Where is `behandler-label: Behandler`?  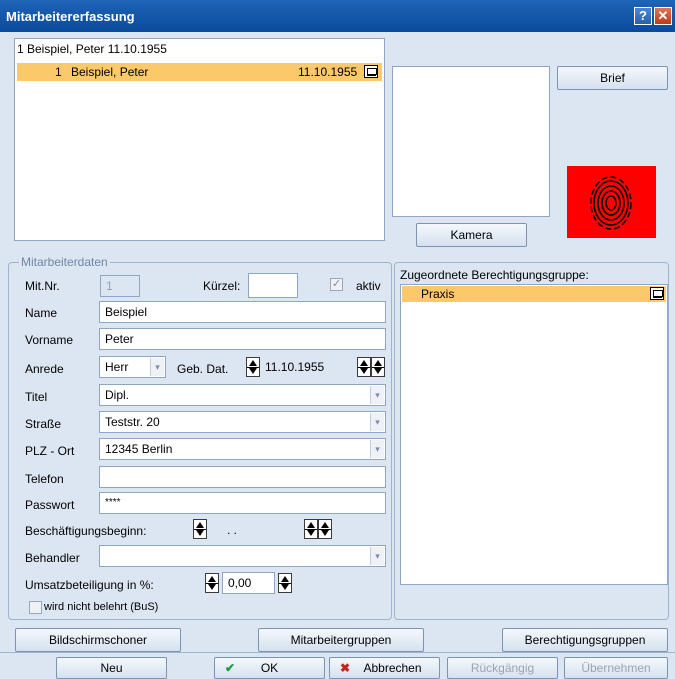
behandler-label: Behandler is located at coordinates (52, 558).